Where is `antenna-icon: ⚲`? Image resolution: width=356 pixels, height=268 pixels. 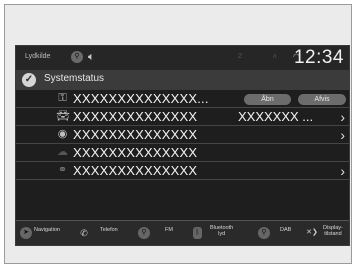 antenna-icon: ⚲ is located at coordinates (77, 57).